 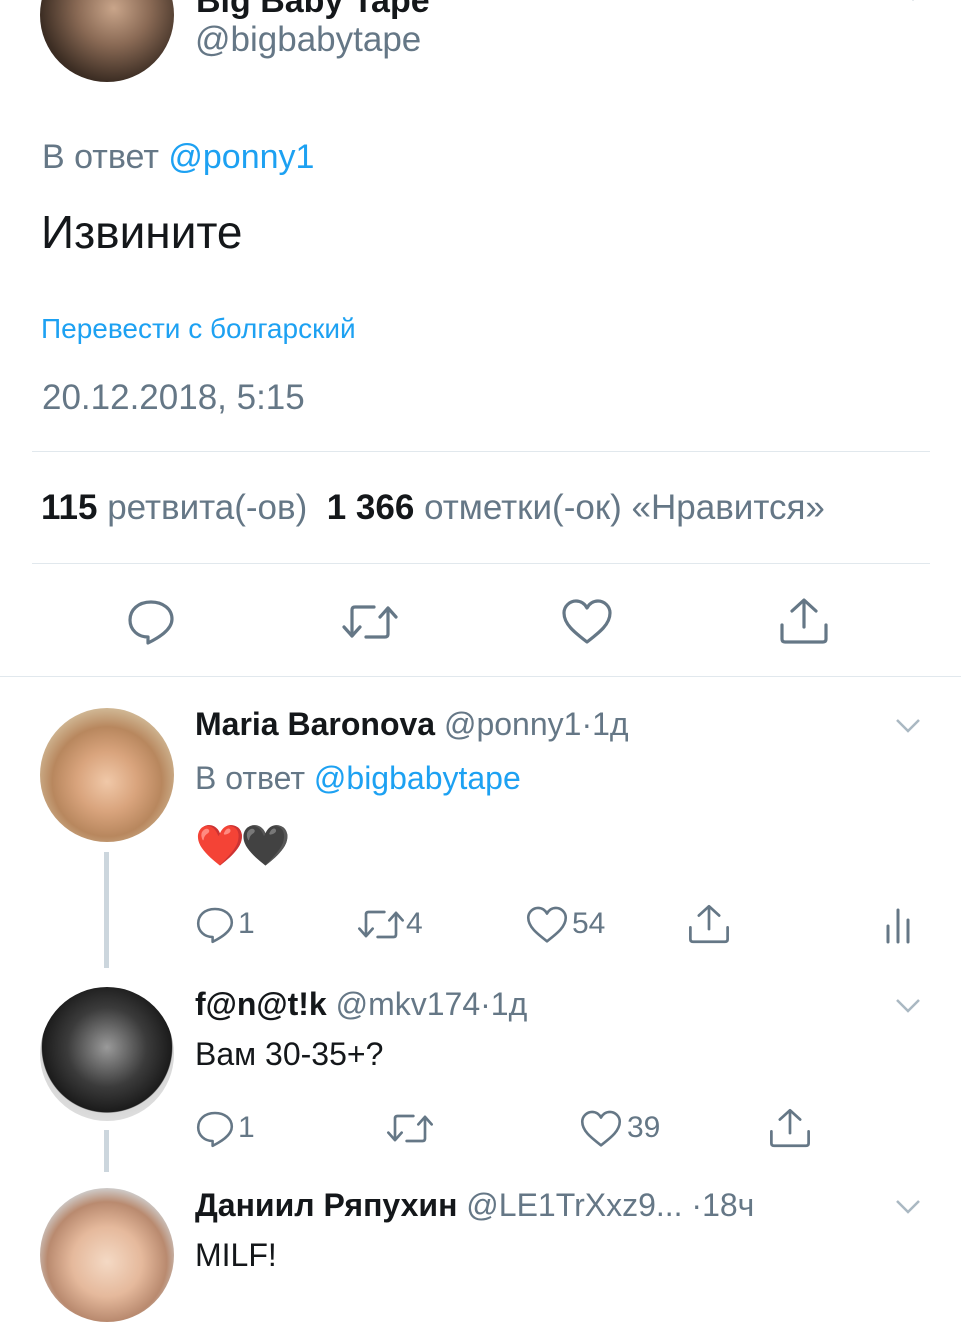 I want to click on retweets-count: 115, so click(x=69, y=507).